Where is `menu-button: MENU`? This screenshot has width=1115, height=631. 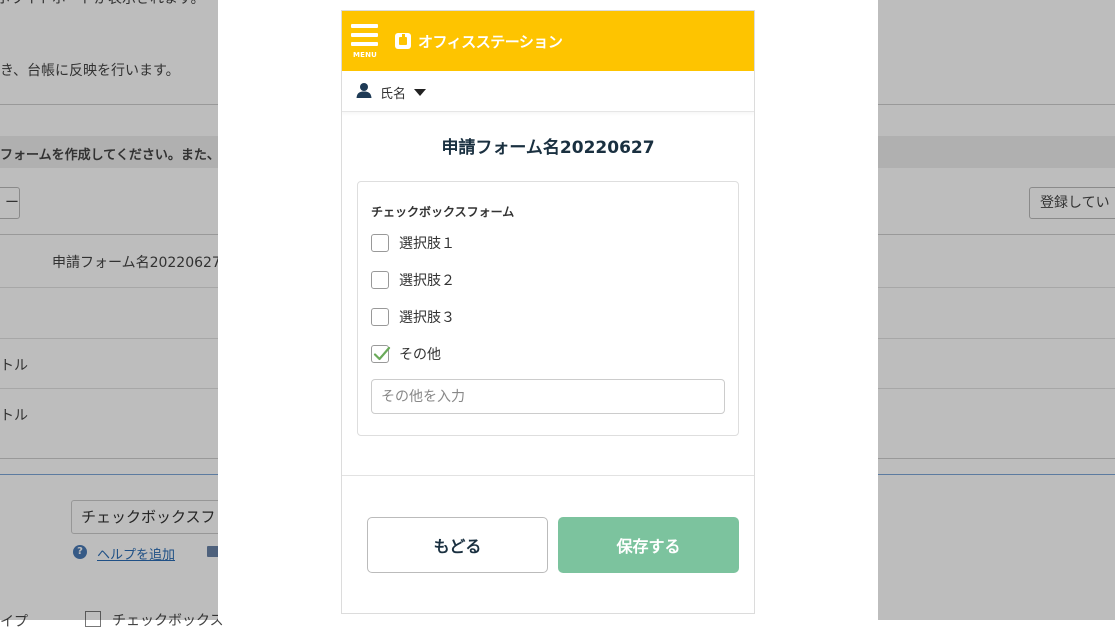
menu-button: MENU is located at coordinates (365, 43).